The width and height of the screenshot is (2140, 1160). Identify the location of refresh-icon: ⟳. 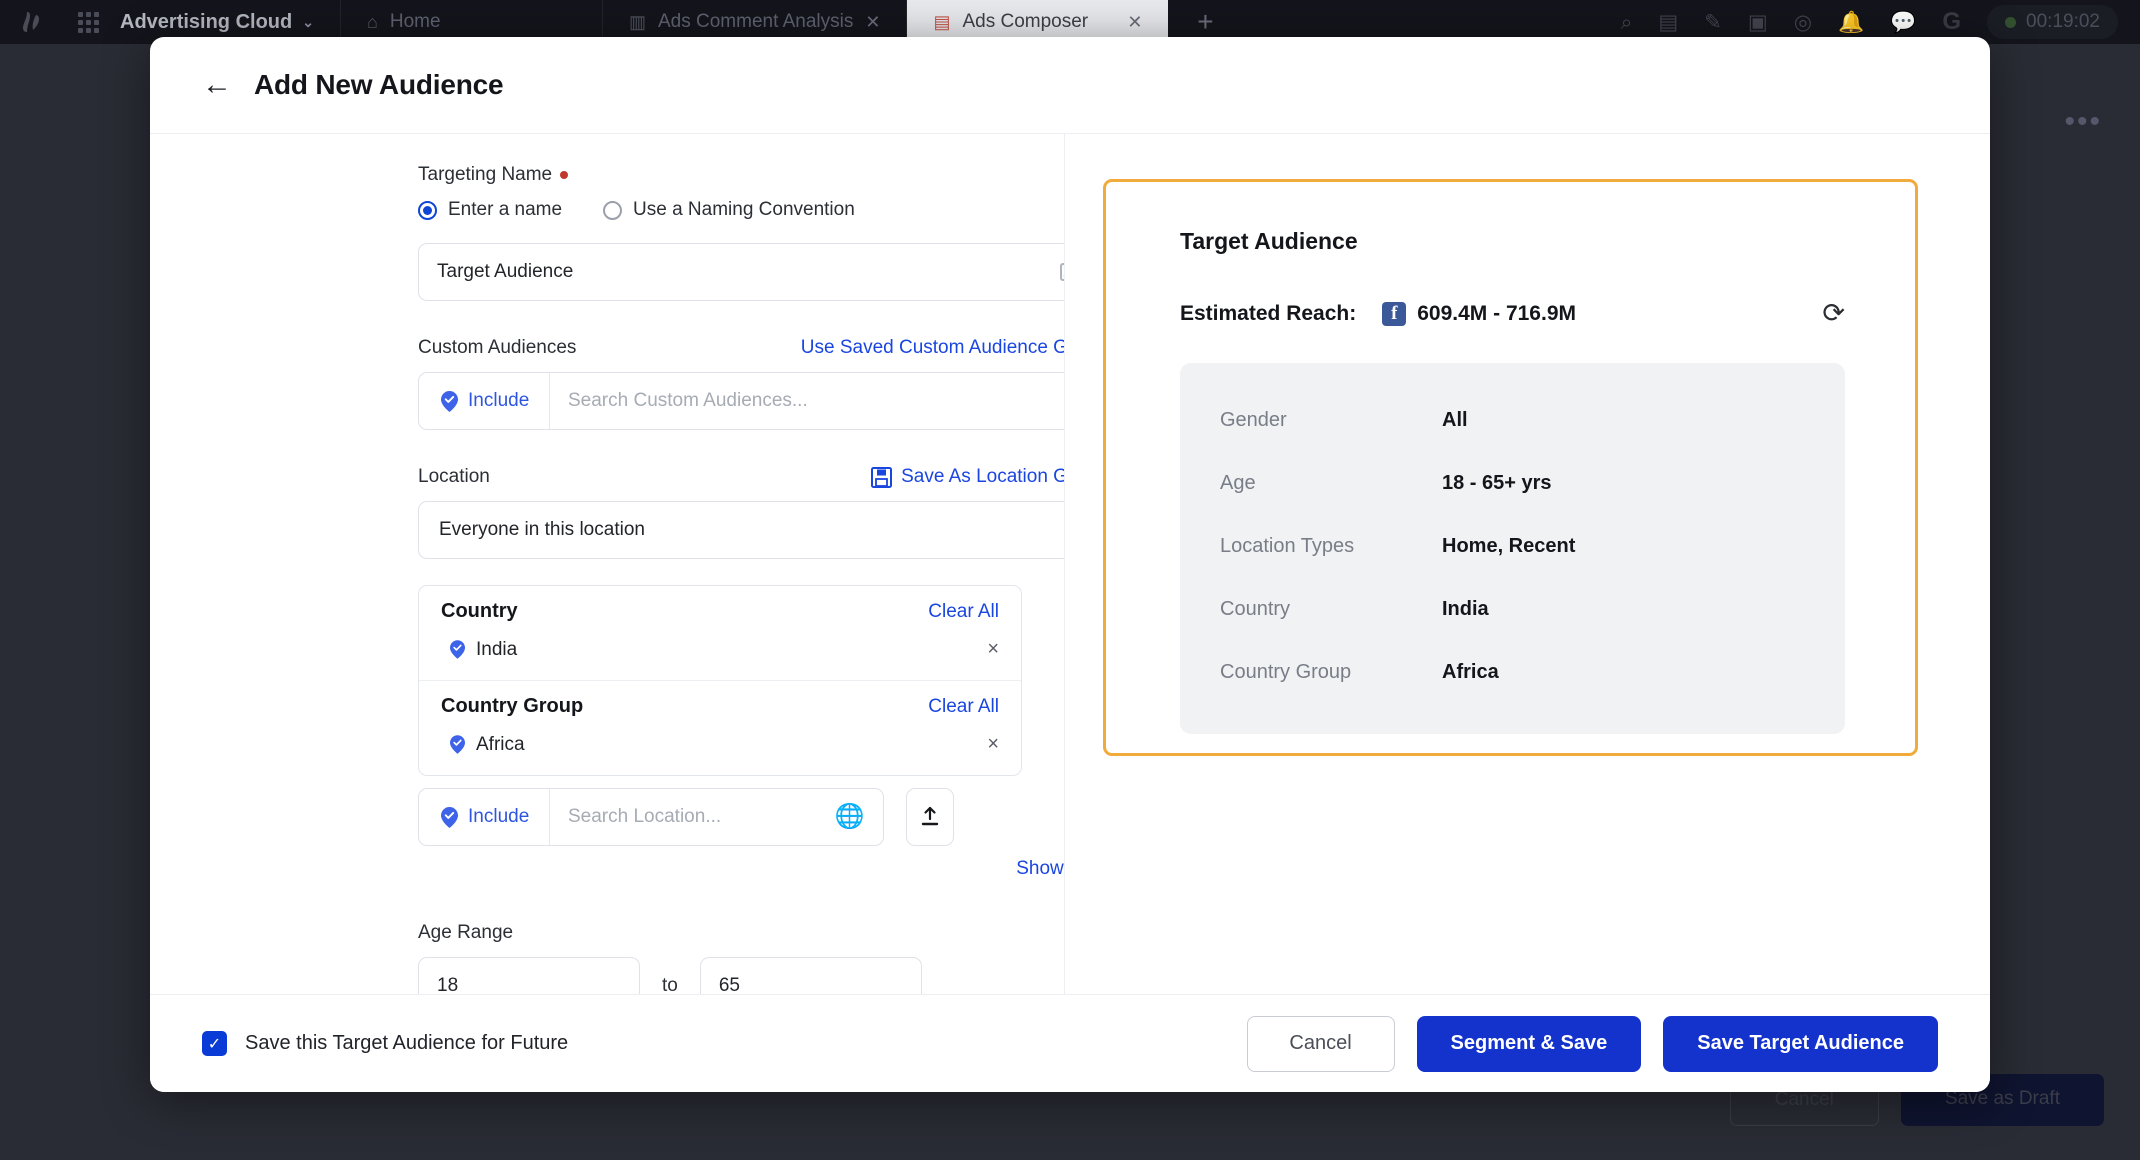
(1833, 313).